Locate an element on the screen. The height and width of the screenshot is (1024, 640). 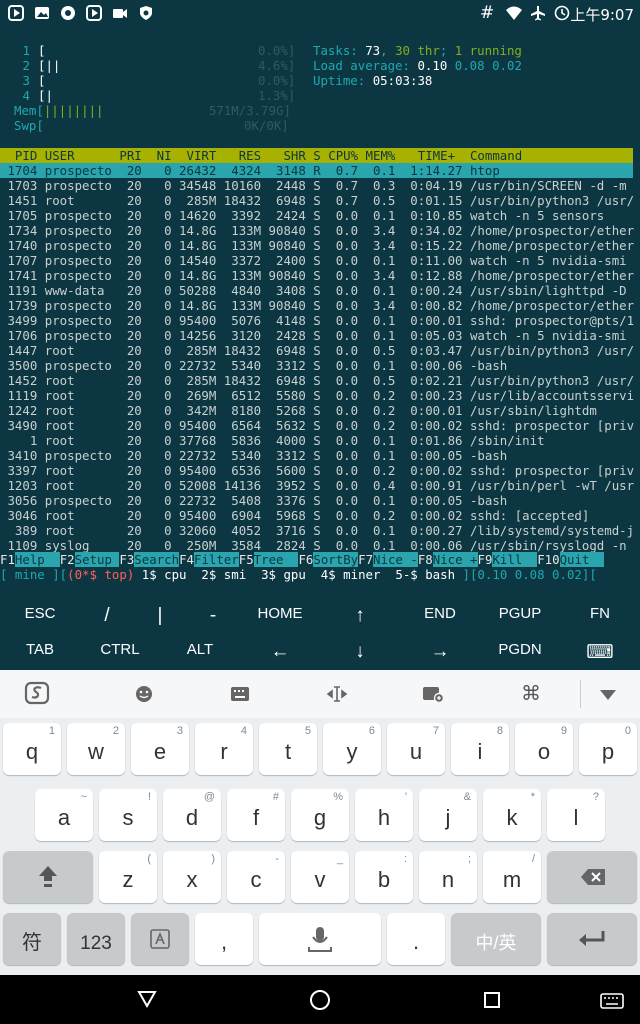
command-icon: ⌘ is located at coordinates (531, 693).